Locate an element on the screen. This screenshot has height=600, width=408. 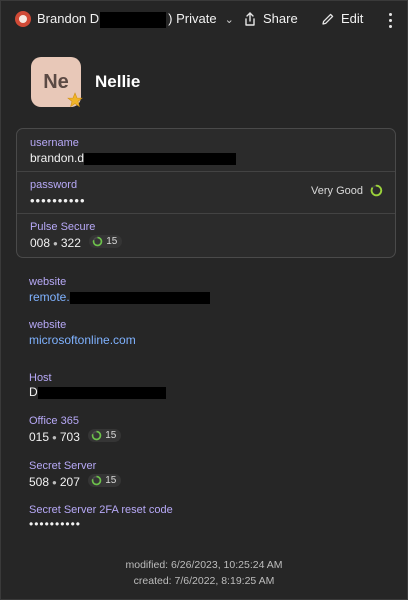
pulse-secure-label: Pulse Secure is located at coordinates (63, 227).